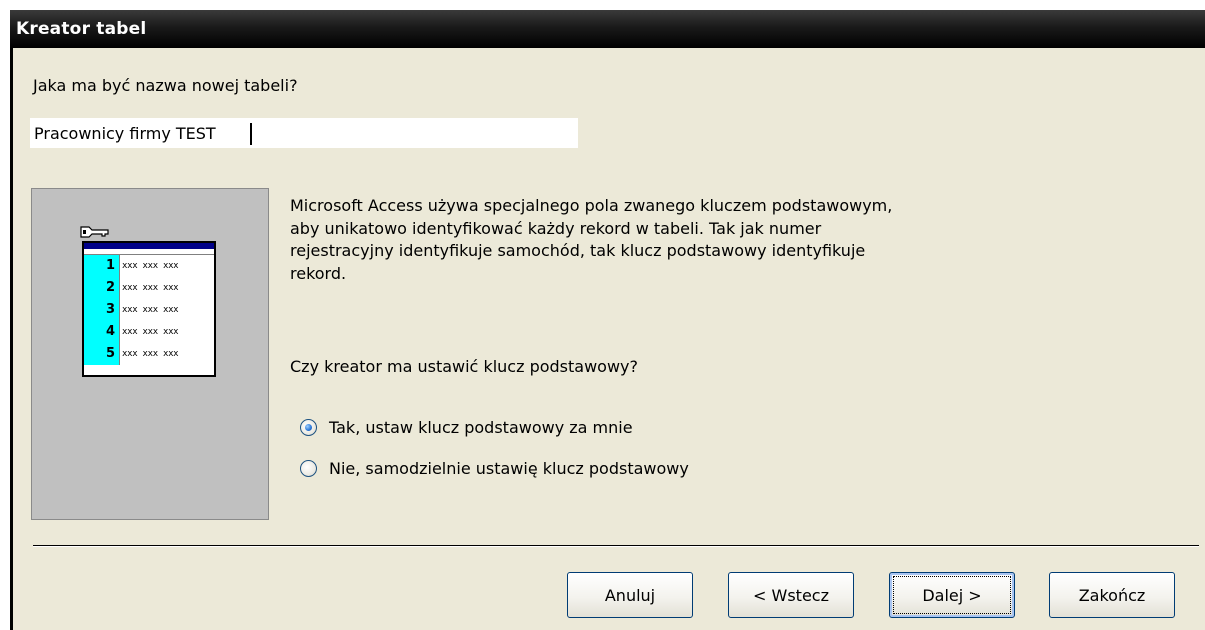 This screenshot has width=1205, height=630. I want to click on key-icon, so click(94, 232).